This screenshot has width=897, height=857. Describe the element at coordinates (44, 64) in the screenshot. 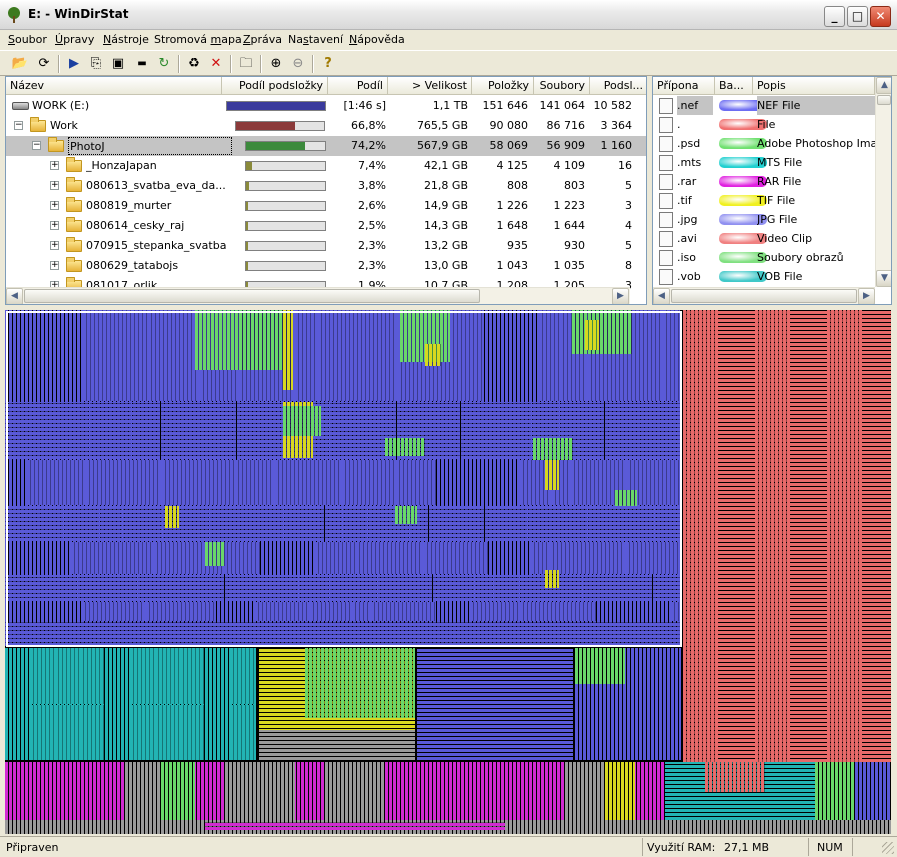

I see `refresh-icon: ⟳` at that location.